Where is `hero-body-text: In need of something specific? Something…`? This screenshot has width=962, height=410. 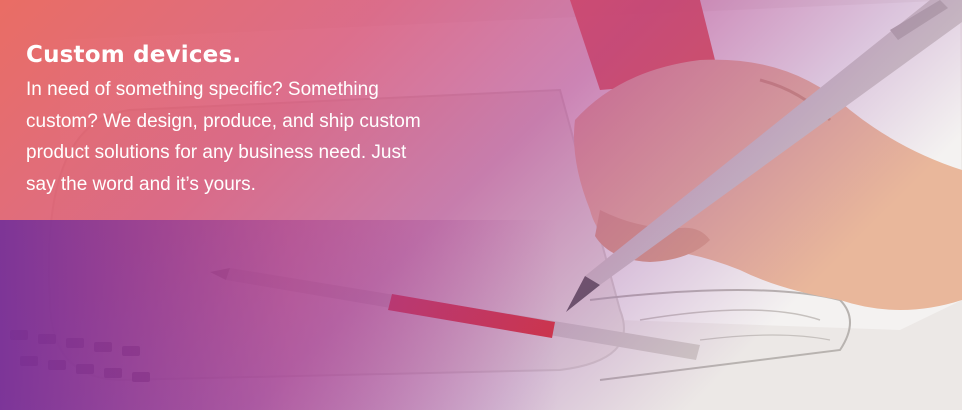
hero-body-text: In need of something specific? Something… is located at coordinates (223, 137).